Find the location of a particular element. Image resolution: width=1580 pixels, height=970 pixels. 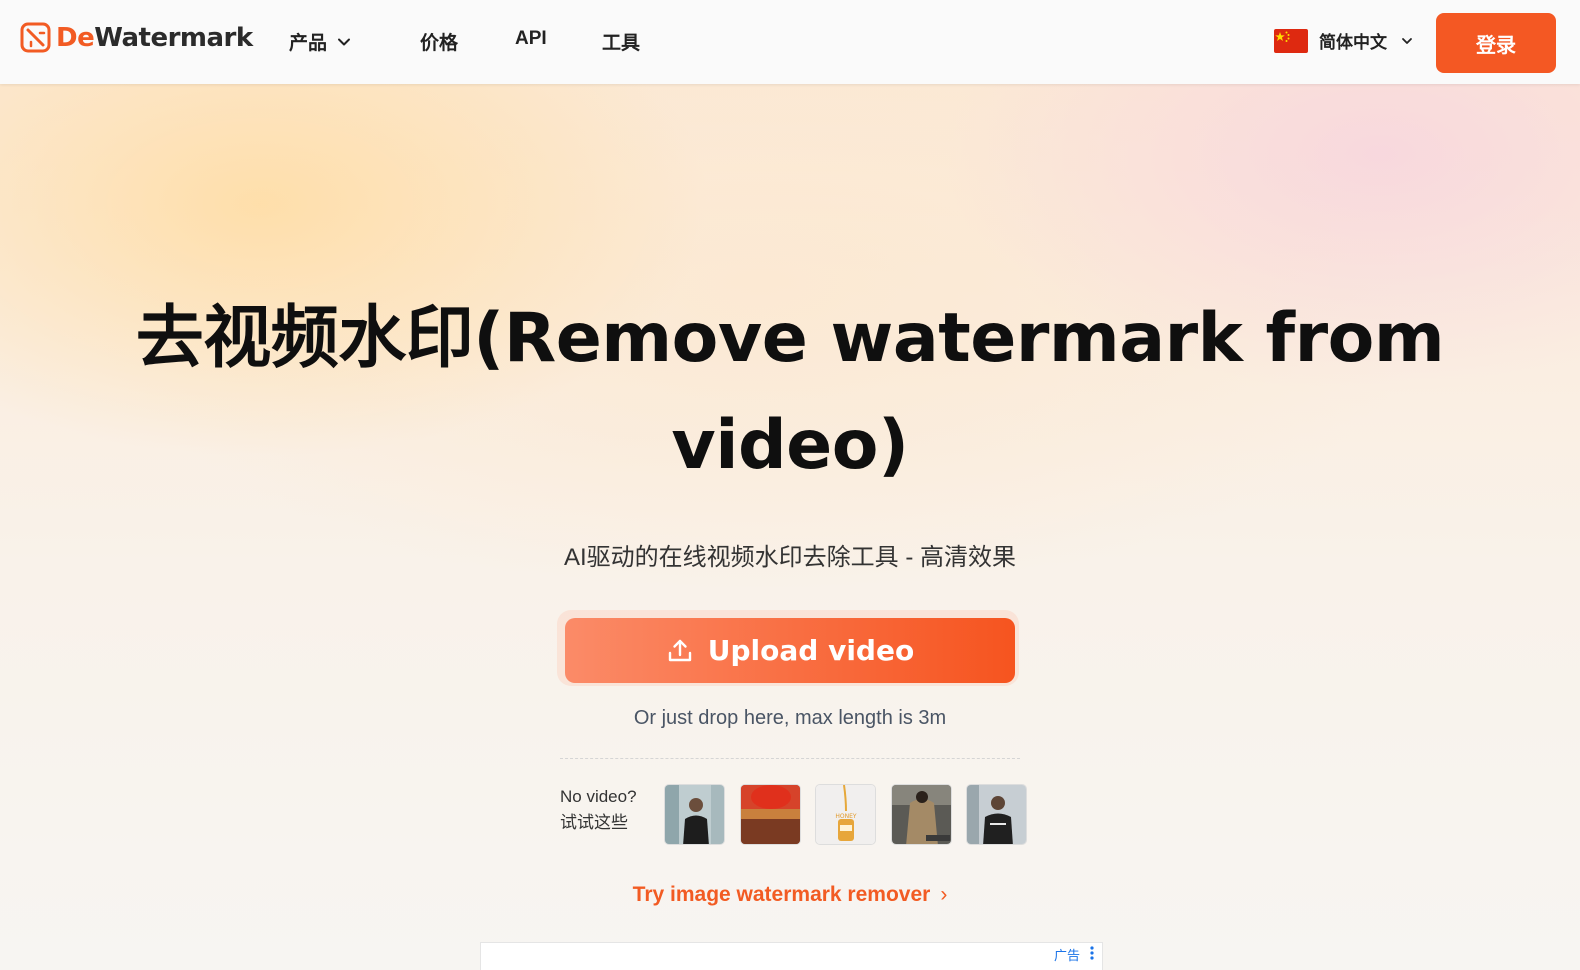

nav-products: 产品 is located at coordinates (320, 41).